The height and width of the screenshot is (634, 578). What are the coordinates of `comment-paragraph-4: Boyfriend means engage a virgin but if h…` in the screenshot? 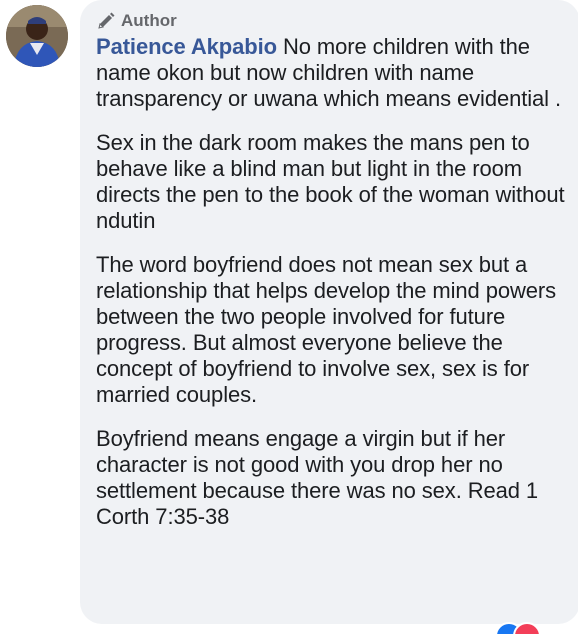 It's located at (317, 477).